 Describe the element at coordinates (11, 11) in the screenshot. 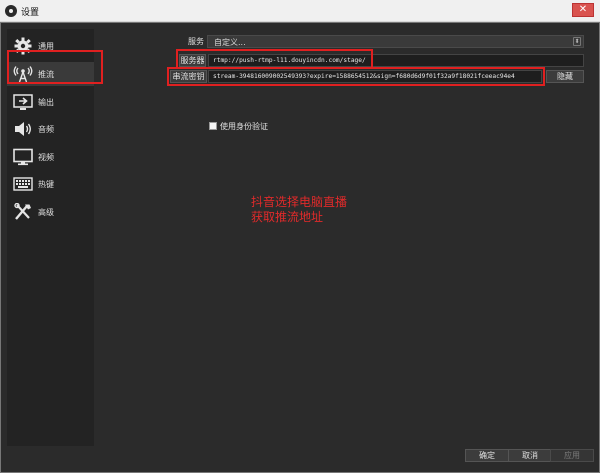

I see `obs-app-icon` at that location.